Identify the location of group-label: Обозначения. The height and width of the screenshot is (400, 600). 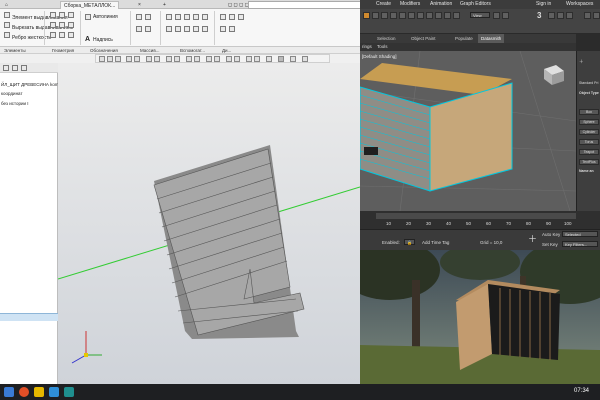
(104, 50).